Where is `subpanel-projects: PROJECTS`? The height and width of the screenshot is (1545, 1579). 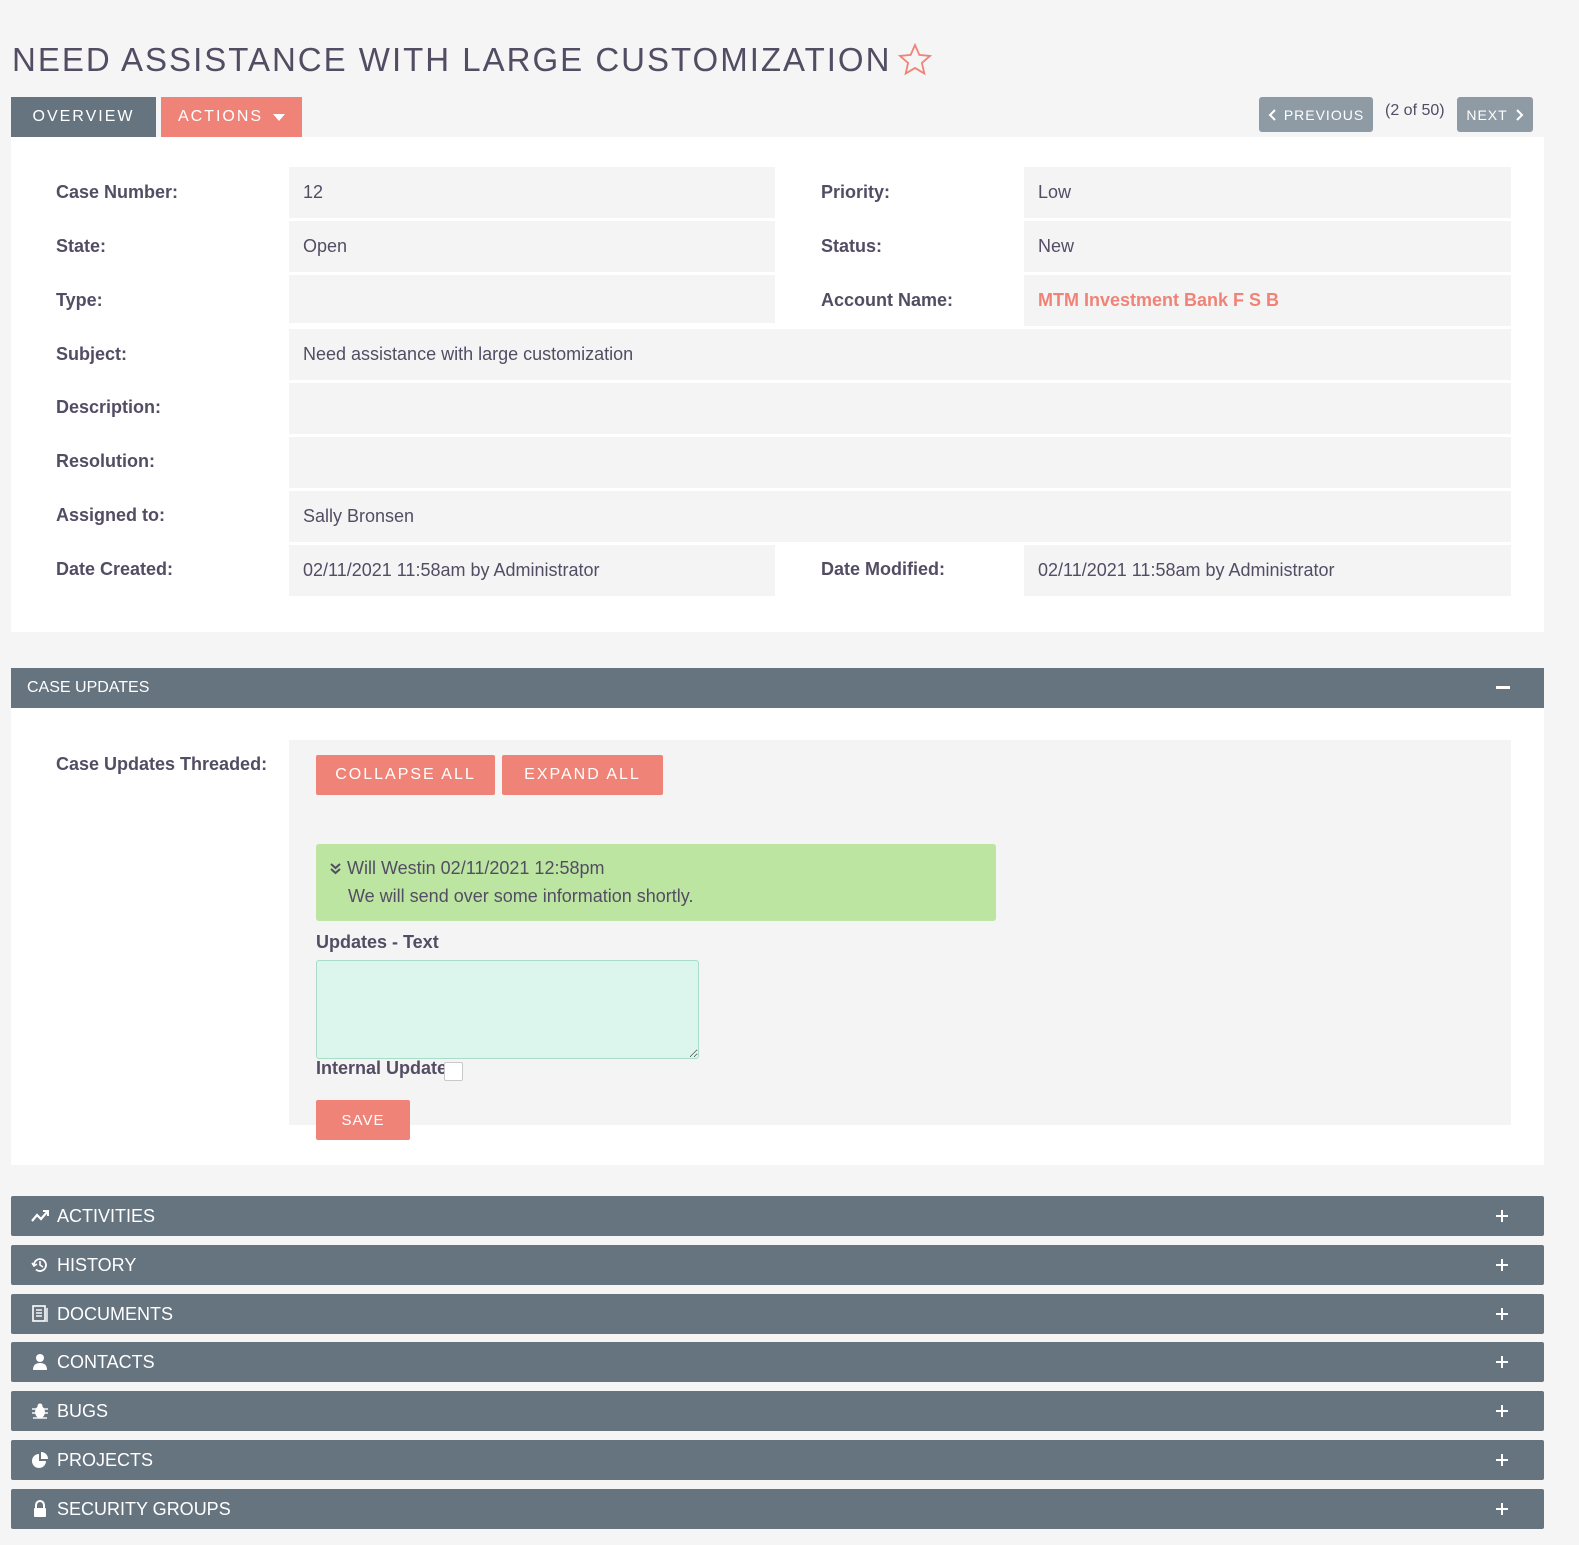
subpanel-projects: PROJECTS is located at coordinates (777, 1460).